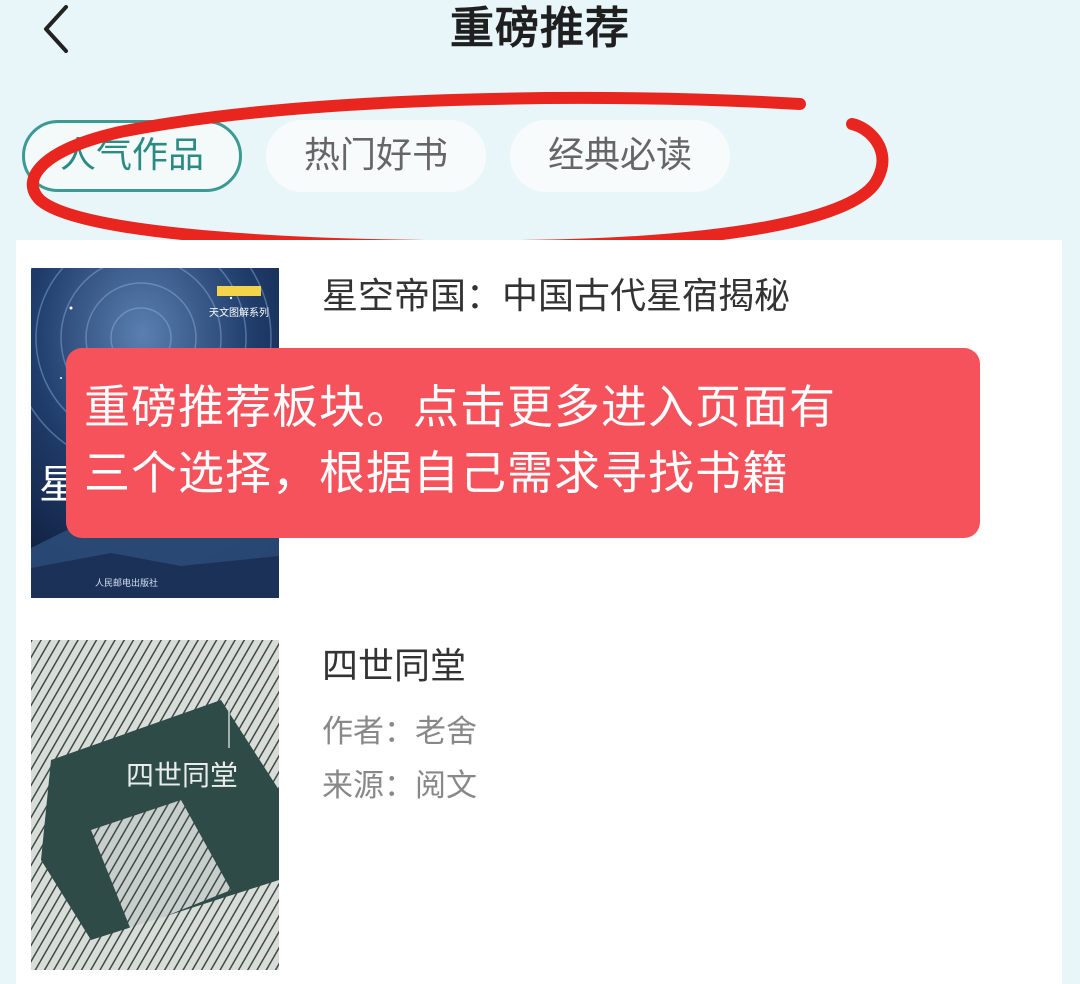 This screenshot has width=1080, height=984. I want to click on annotation-line-2: 三个选择，根据自己需求寻找书籍, so click(436, 473).